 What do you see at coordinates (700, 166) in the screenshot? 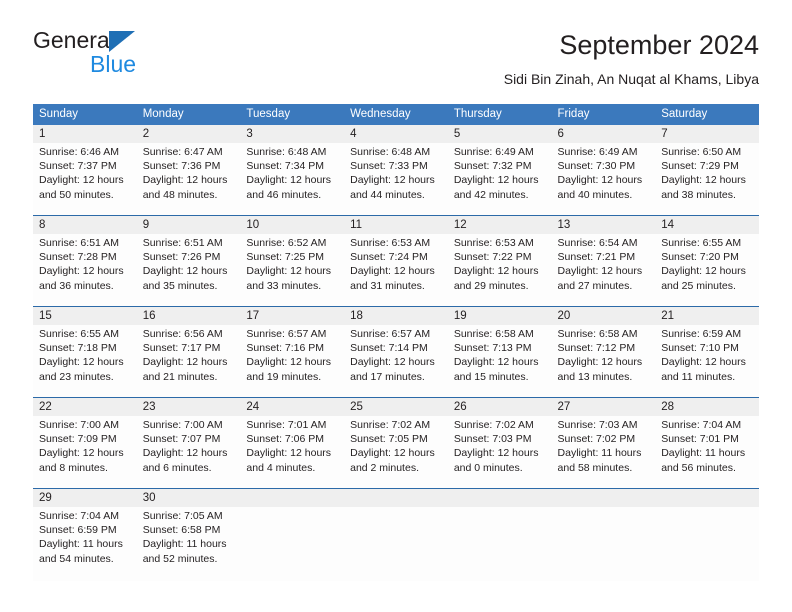
I see `day-detail-line: Sunset: 7:29 PM` at bounding box center [700, 166].